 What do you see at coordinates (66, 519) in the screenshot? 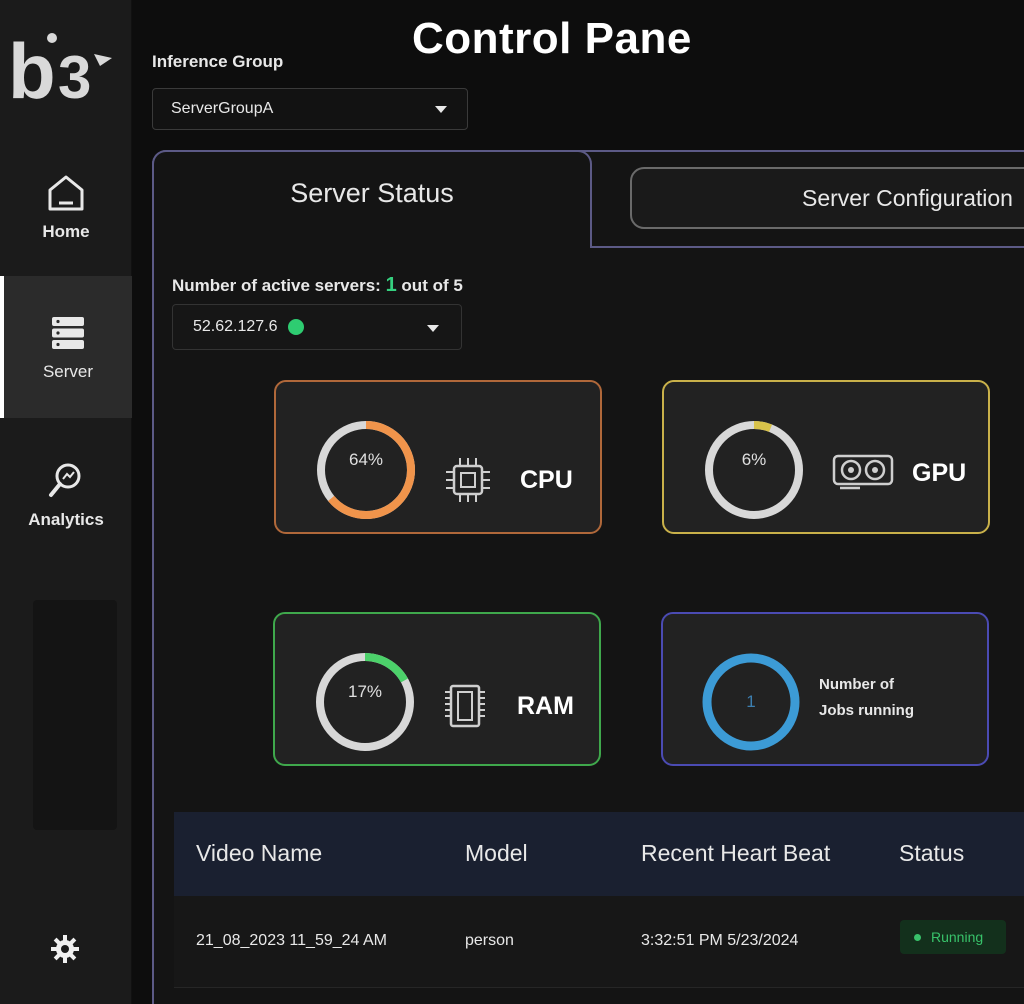
I see `sidebar-item-label: Analytics` at bounding box center [66, 519].